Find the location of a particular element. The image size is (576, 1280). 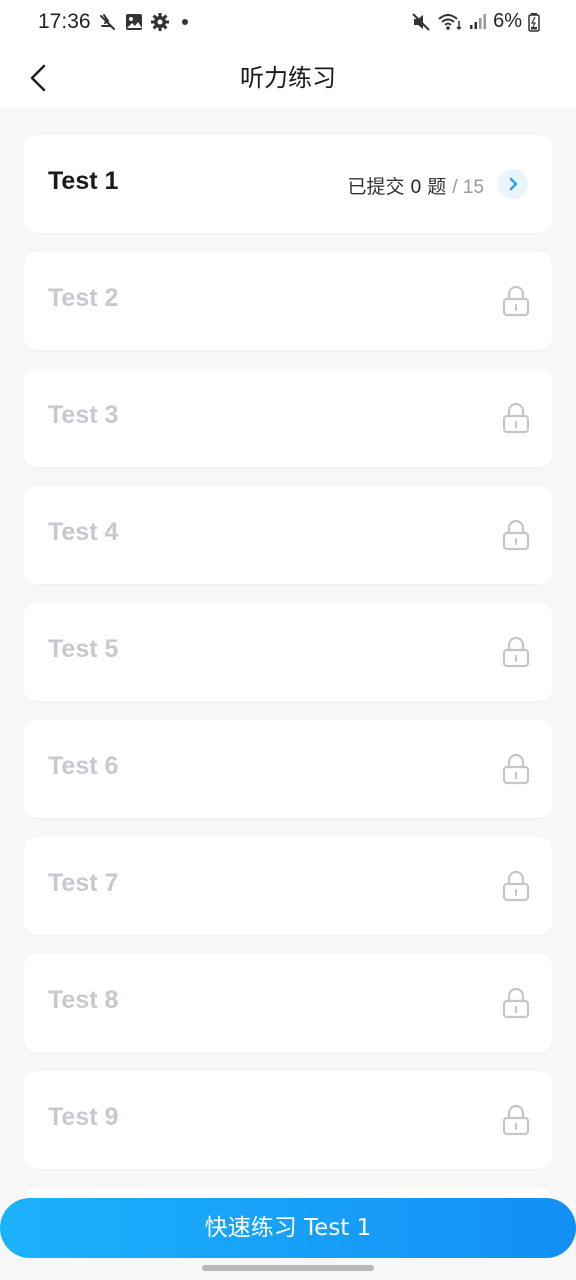

wifi-icon is located at coordinates (450, 21).